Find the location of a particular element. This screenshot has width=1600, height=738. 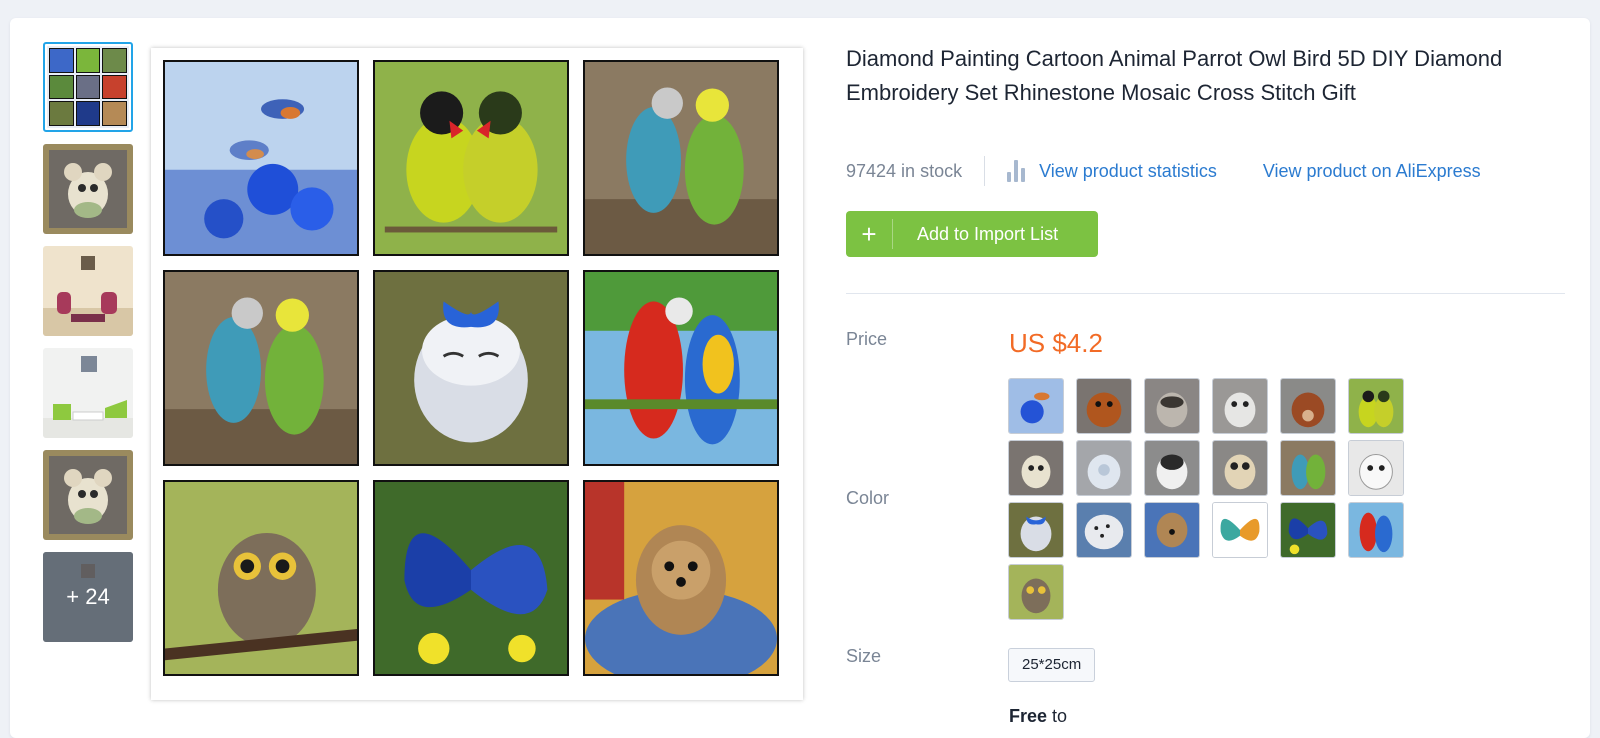

collage-tile-yorkie is located at coordinates (681, 578).